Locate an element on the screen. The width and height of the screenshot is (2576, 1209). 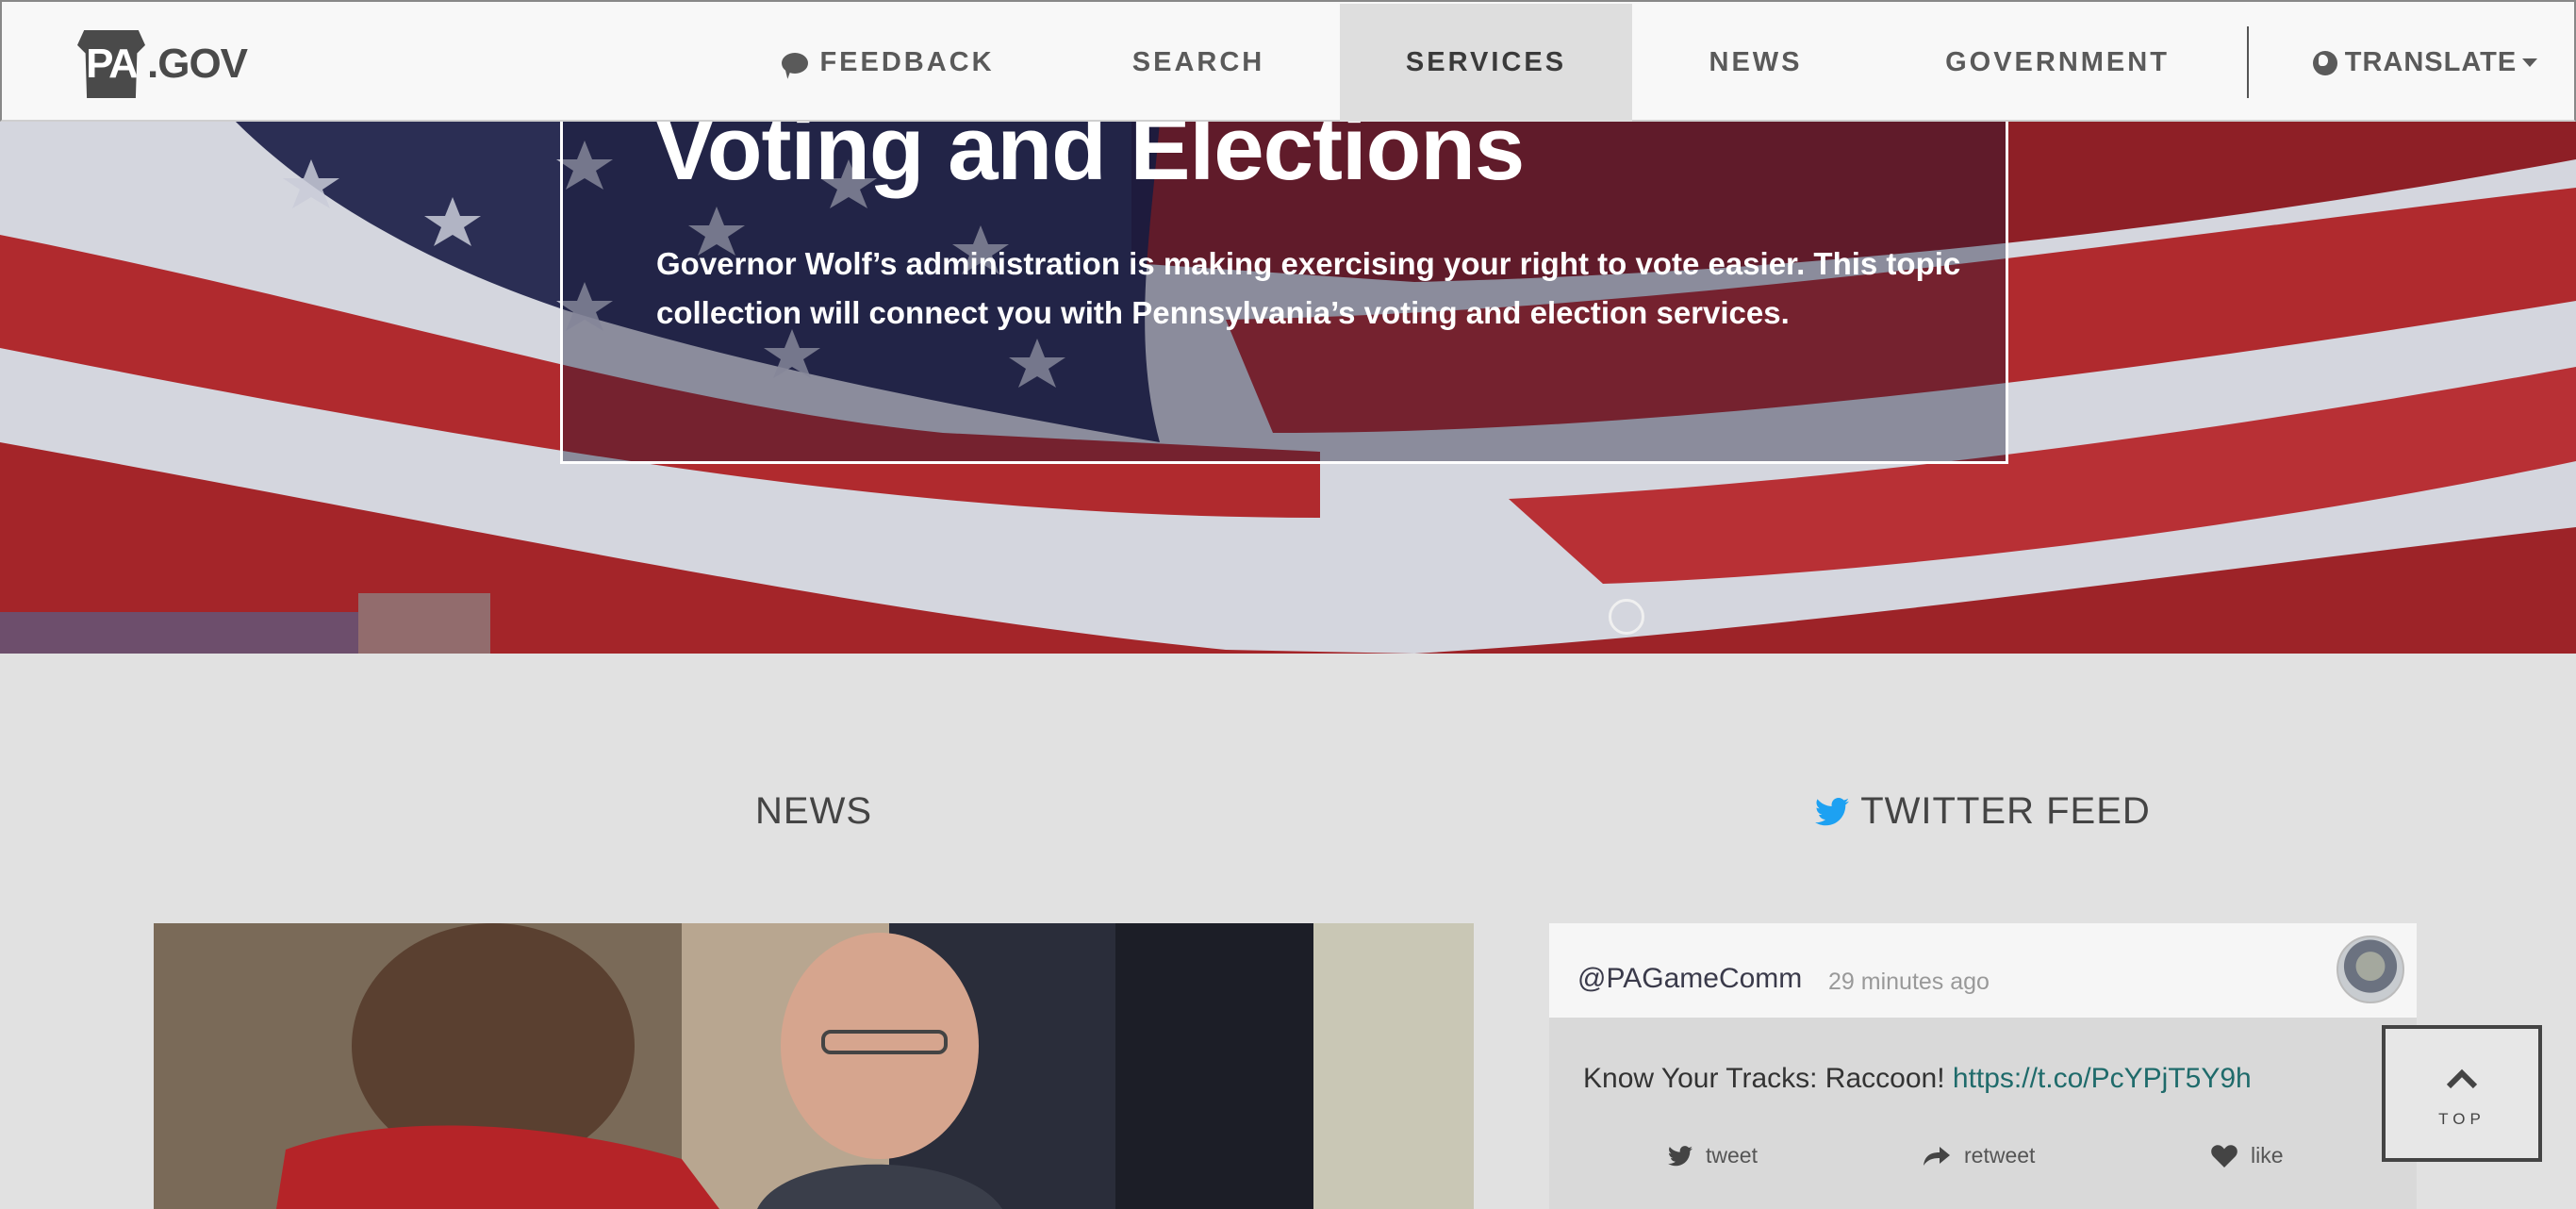
nav-government: GOVERNMENT is located at coordinates (2057, 63).